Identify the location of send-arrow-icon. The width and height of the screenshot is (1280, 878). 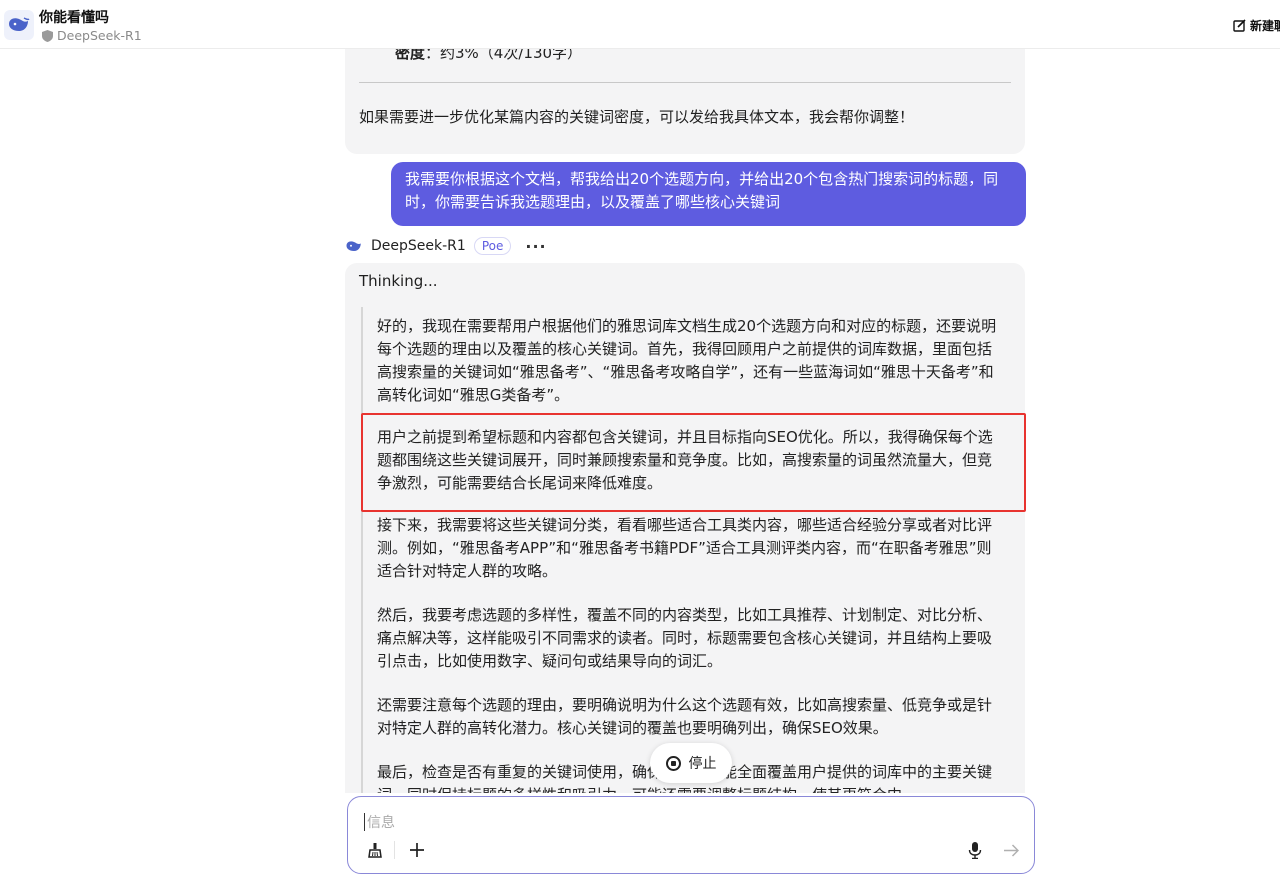
(1011, 850).